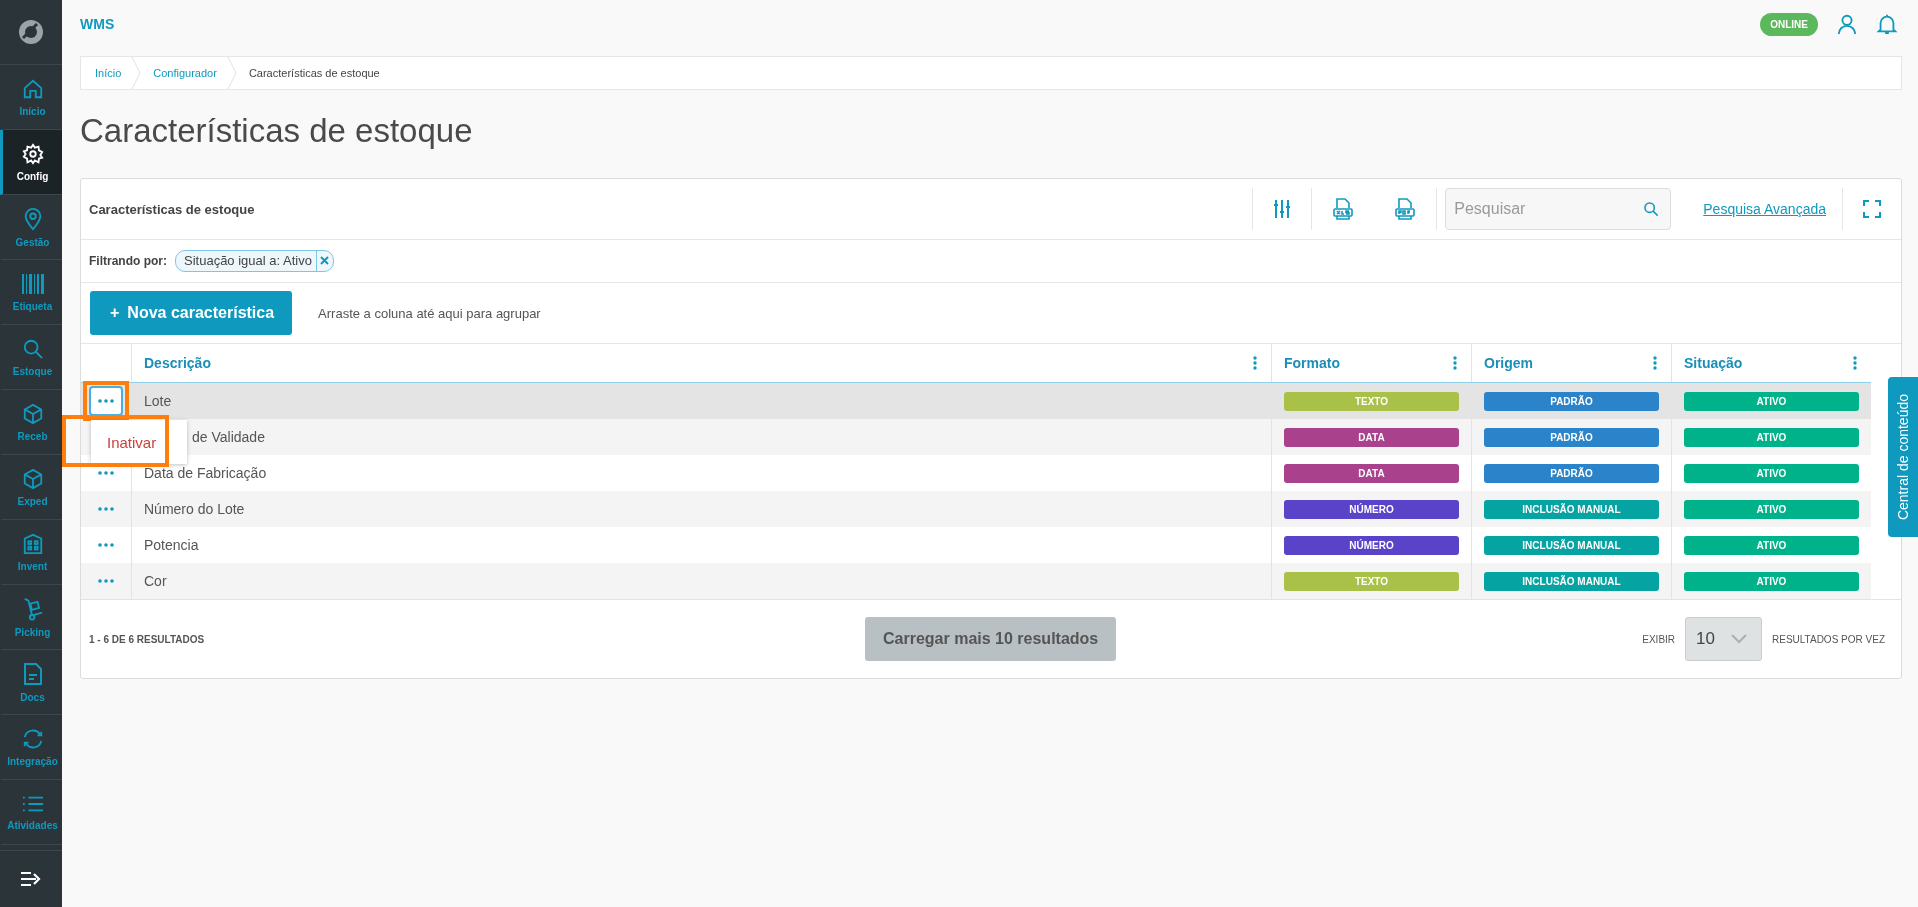 Image resolution: width=1918 pixels, height=907 pixels. What do you see at coordinates (1771, 363) in the screenshot?
I see `column-header: Situação` at bounding box center [1771, 363].